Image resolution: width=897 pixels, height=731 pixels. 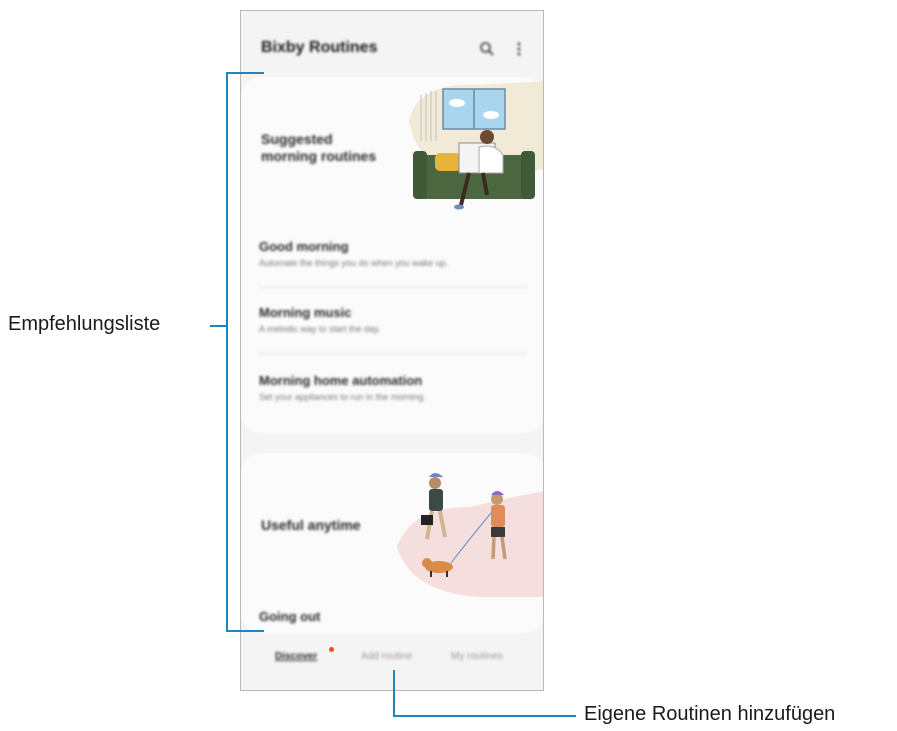 What do you see at coordinates (297, 139) in the screenshot?
I see `suggested-title-line1: Suggested` at bounding box center [297, 139].